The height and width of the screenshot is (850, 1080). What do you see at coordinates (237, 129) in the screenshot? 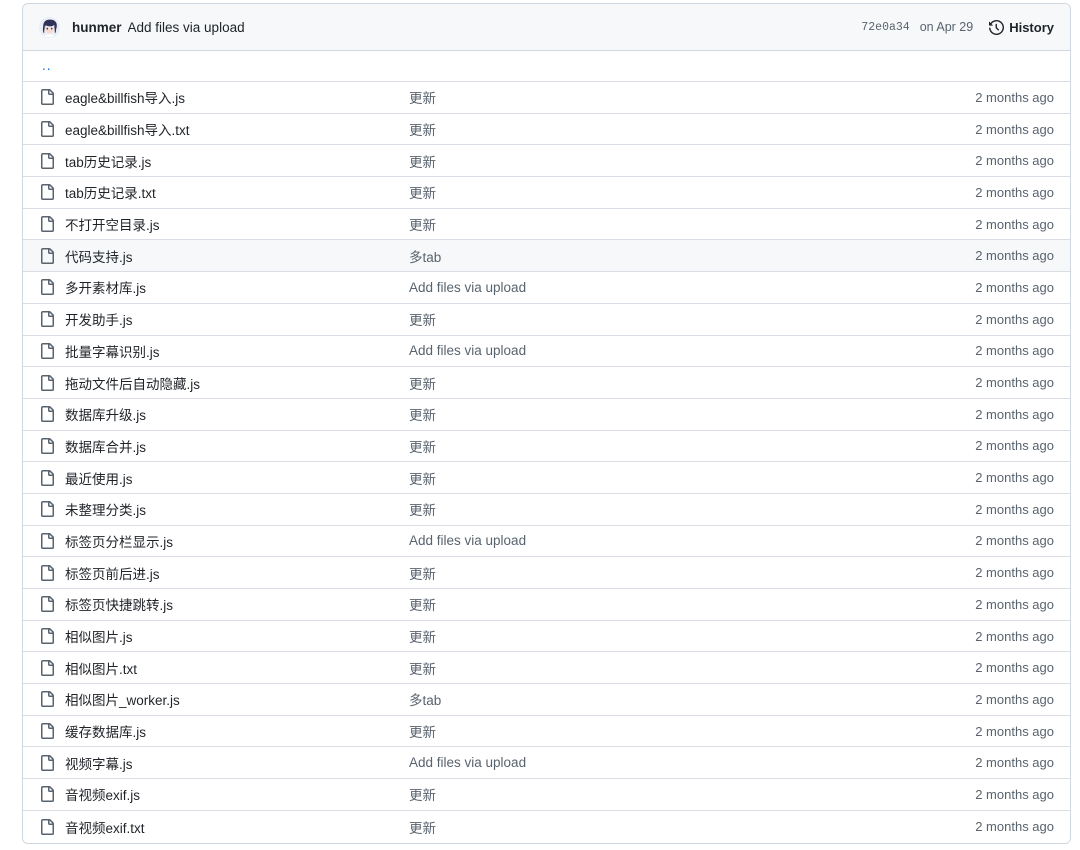
I see `file-name-link: eagle&billfish导入.txt` at bounding box center [237, 129].